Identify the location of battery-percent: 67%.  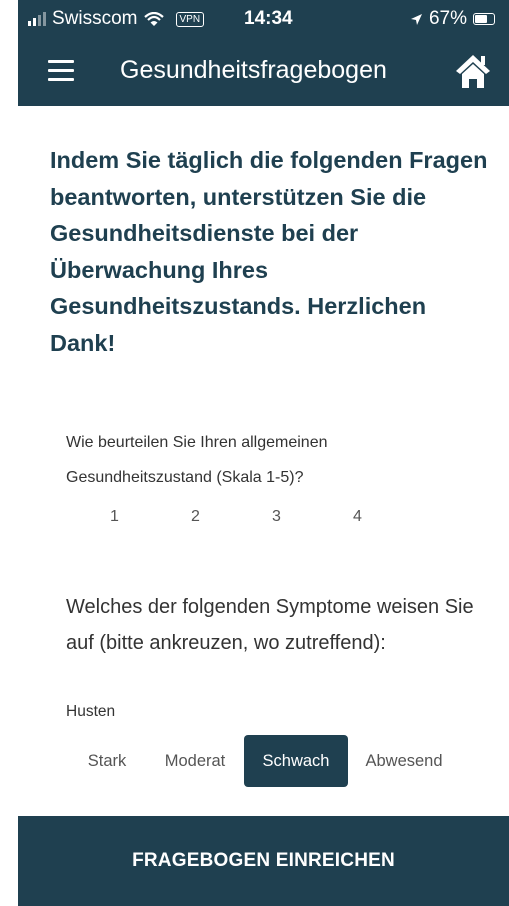
(447, 18).